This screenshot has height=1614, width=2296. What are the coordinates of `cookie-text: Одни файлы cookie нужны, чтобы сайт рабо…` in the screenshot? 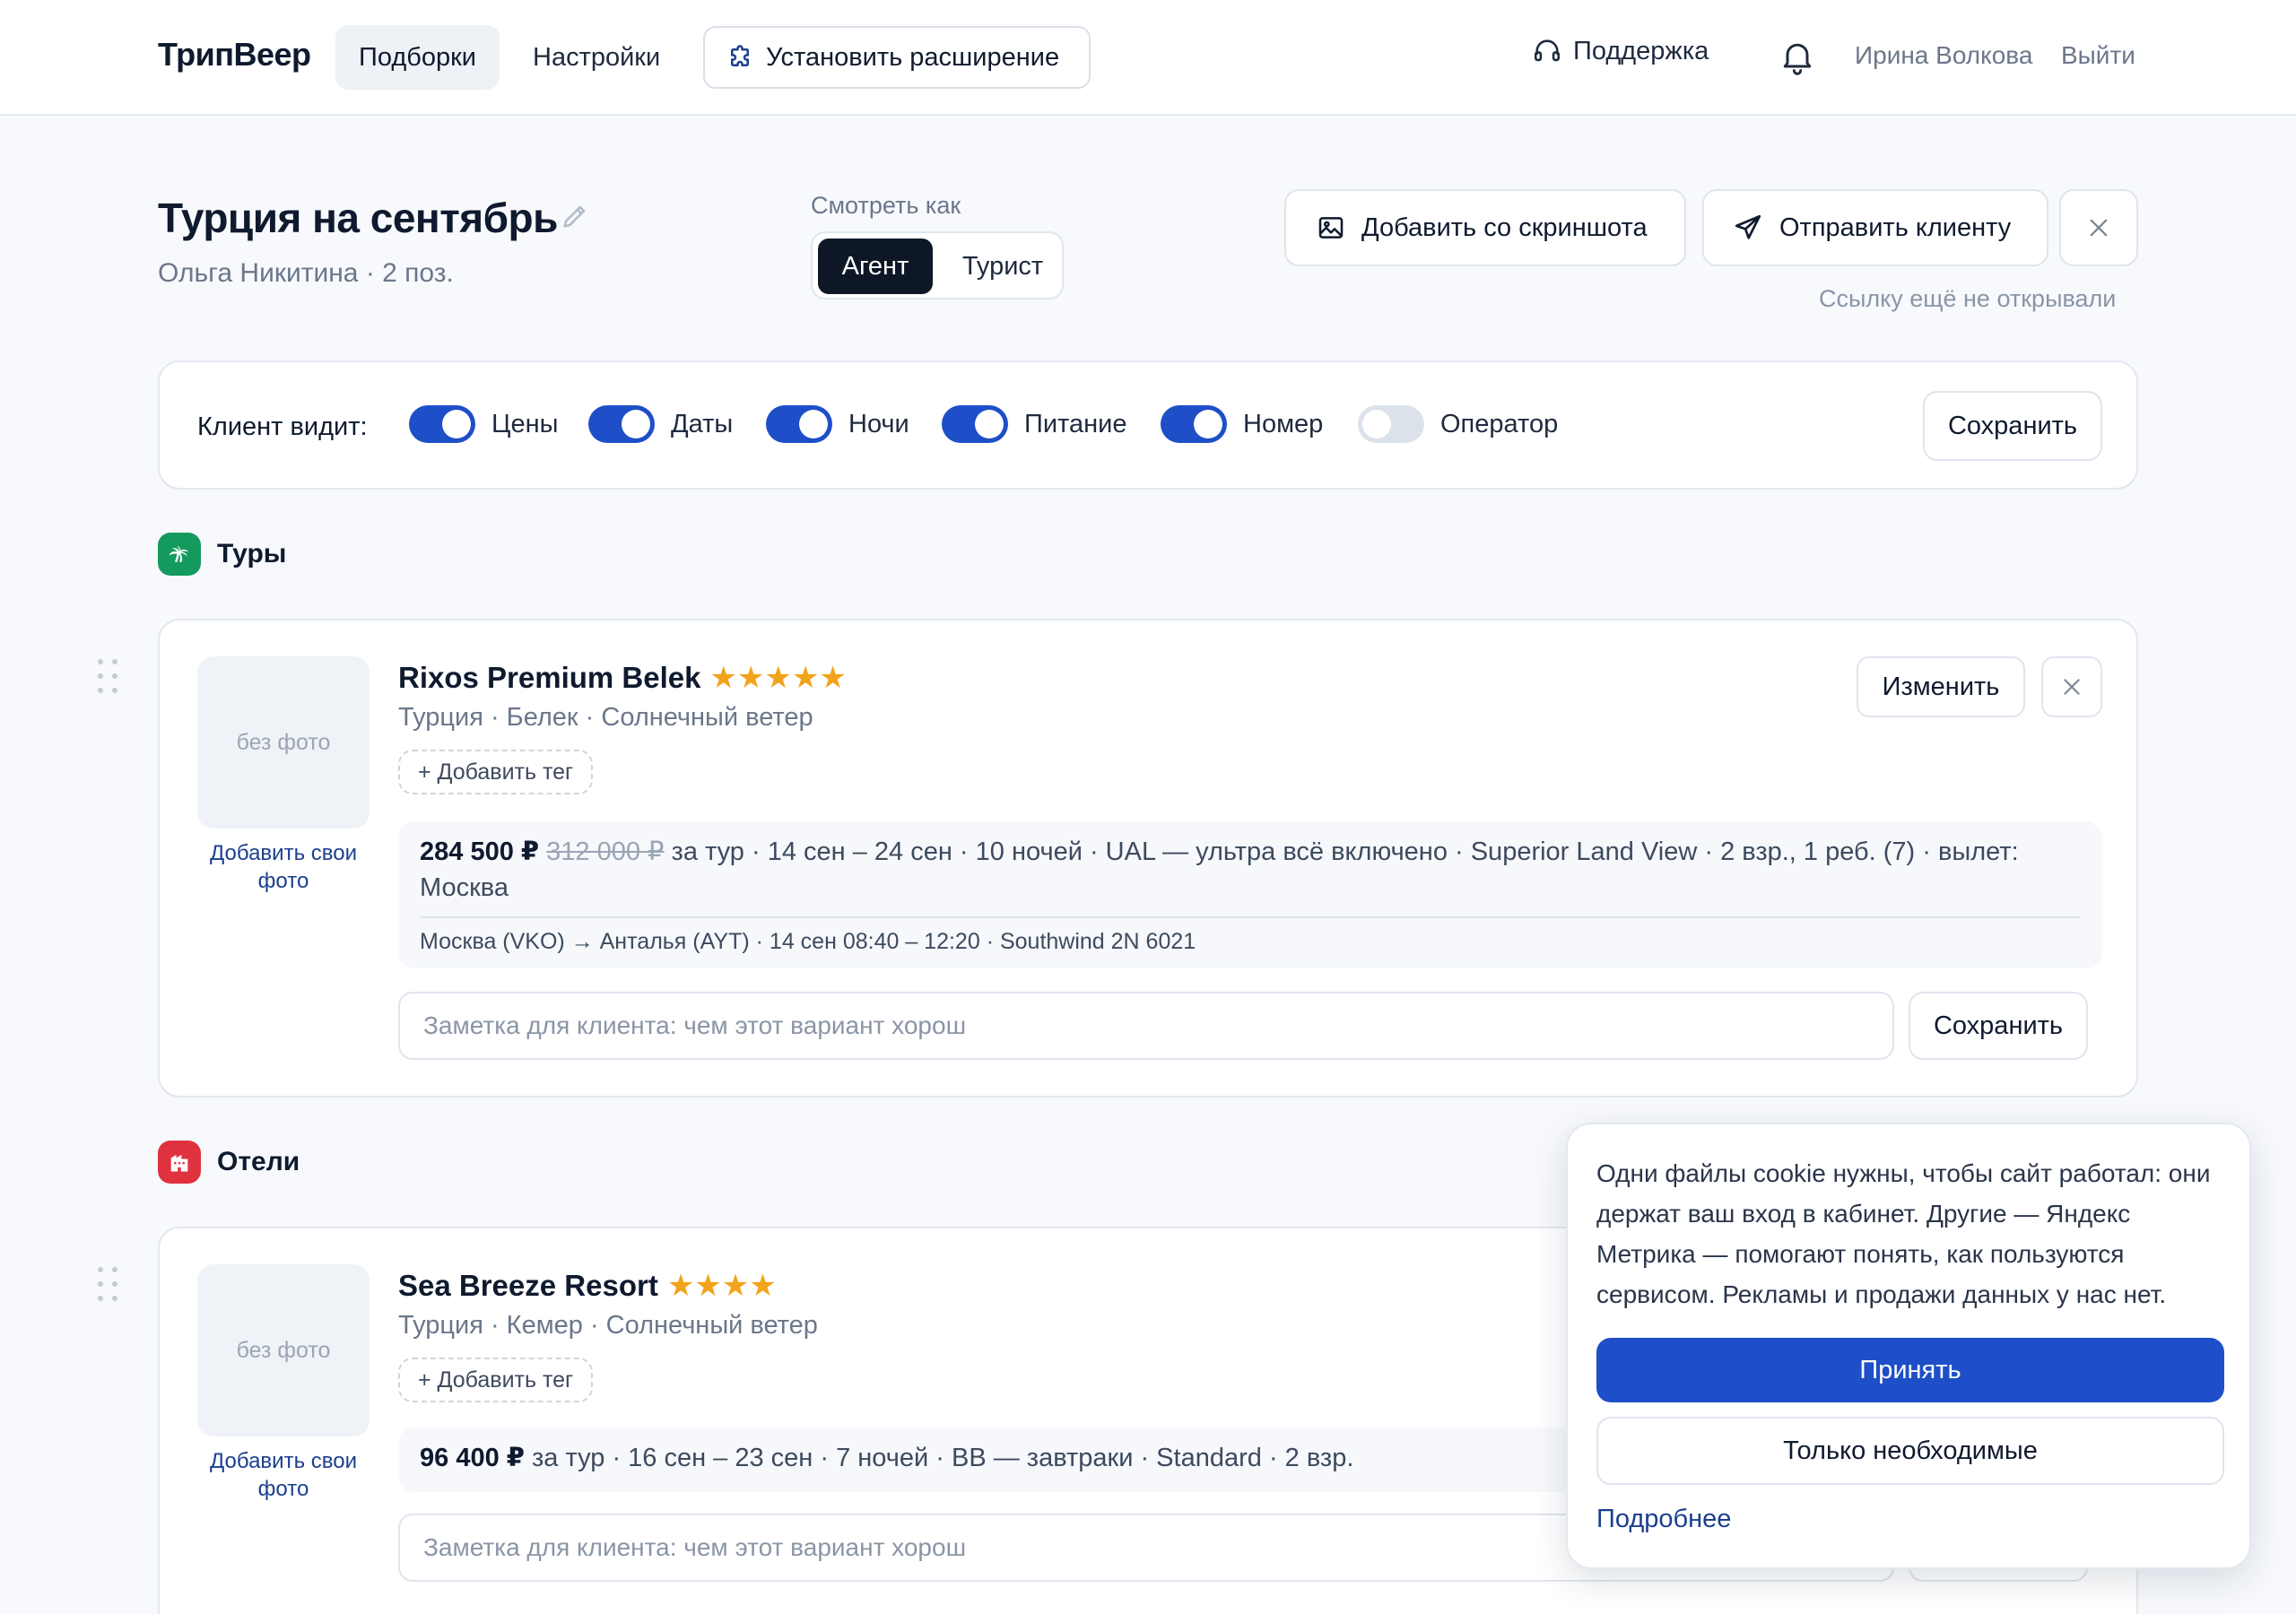 It's located at (1903, 1233).